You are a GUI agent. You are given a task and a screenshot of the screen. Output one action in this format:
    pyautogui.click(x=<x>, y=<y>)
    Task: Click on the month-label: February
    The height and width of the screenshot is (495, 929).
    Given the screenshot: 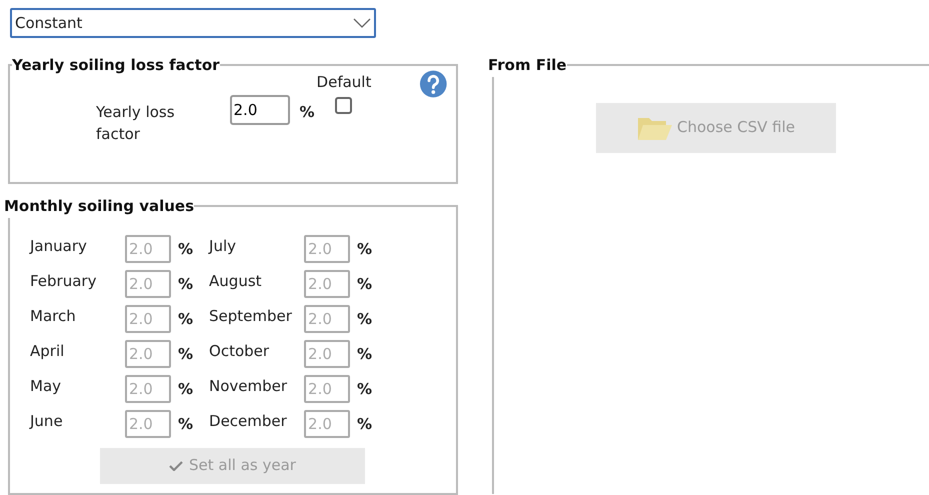 What is the action you would take?
    pyautogui.click(x=64, y=281)
    